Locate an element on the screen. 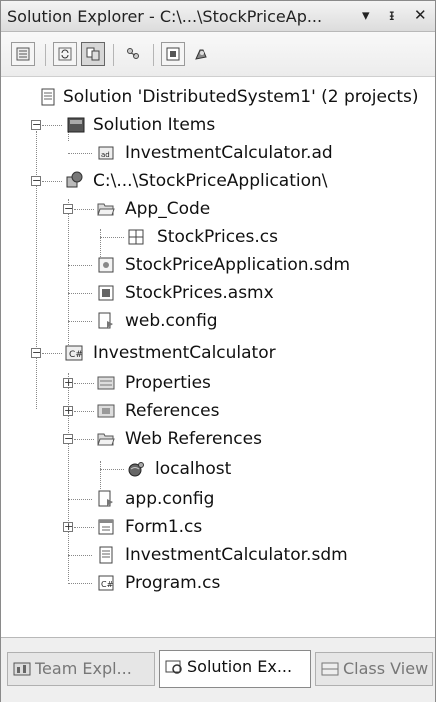  toolbar is located at coordinates (218, 54).